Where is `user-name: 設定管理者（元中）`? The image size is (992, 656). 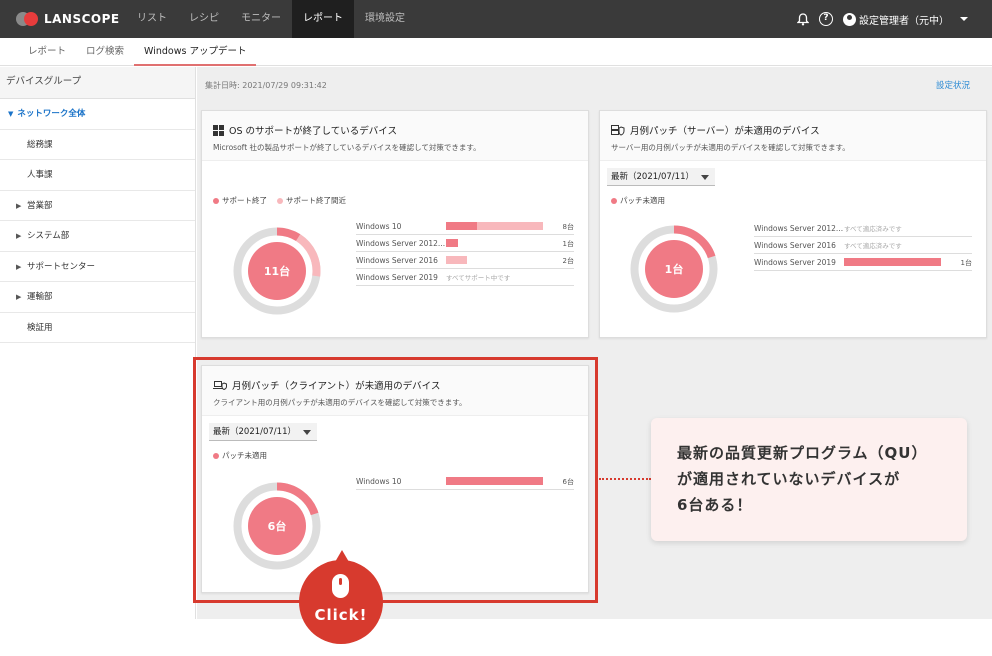
user-name: 設定管理者（元中） is located at coordinates (904, 21).